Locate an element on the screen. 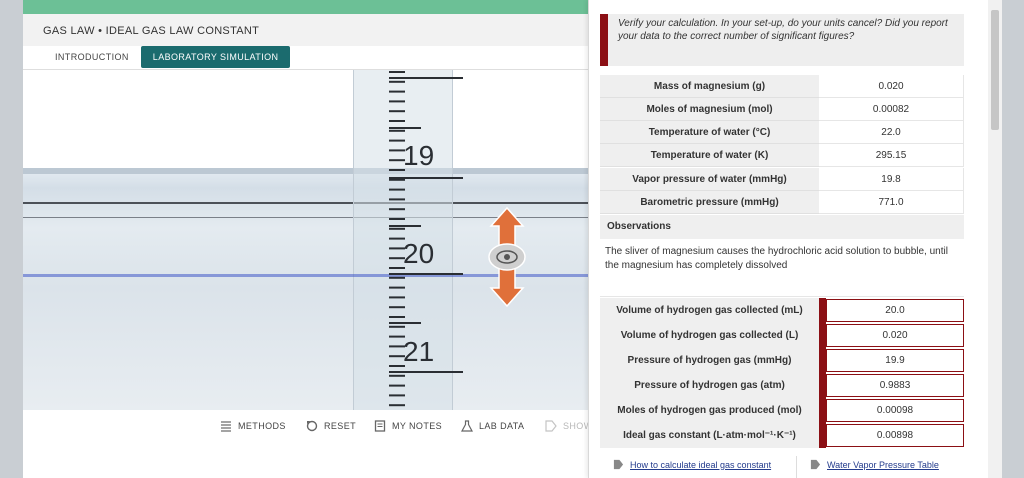 The image size is (1024, 478). input-label: Pressure of hydrogen gas (mmHg) is located at coordinates (709, 360).